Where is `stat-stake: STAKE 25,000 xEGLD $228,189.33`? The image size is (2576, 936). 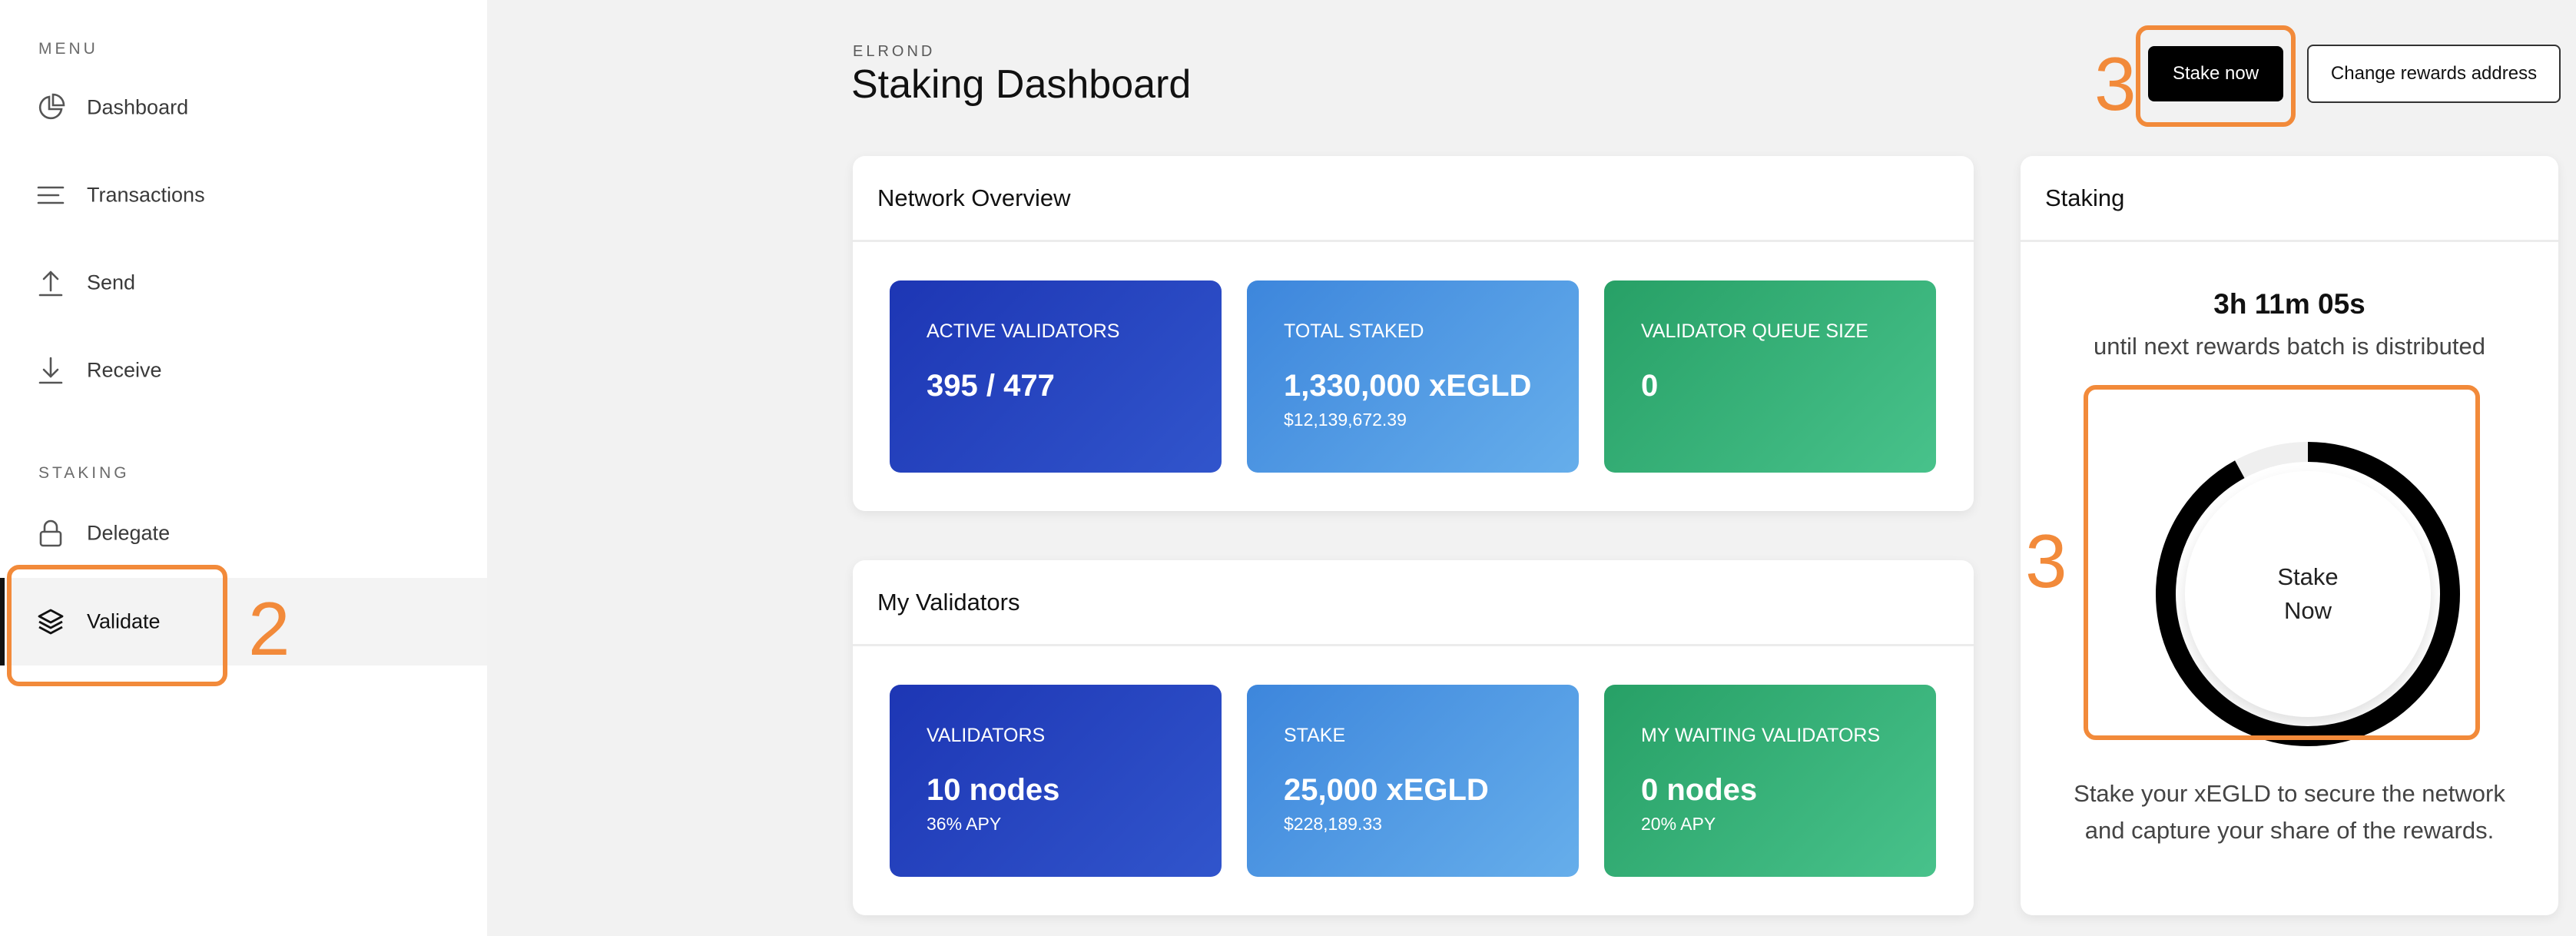
stat-stake: STAKE 25,000 xEGLD $228,189.33 is located at coordinates (1413, 781).